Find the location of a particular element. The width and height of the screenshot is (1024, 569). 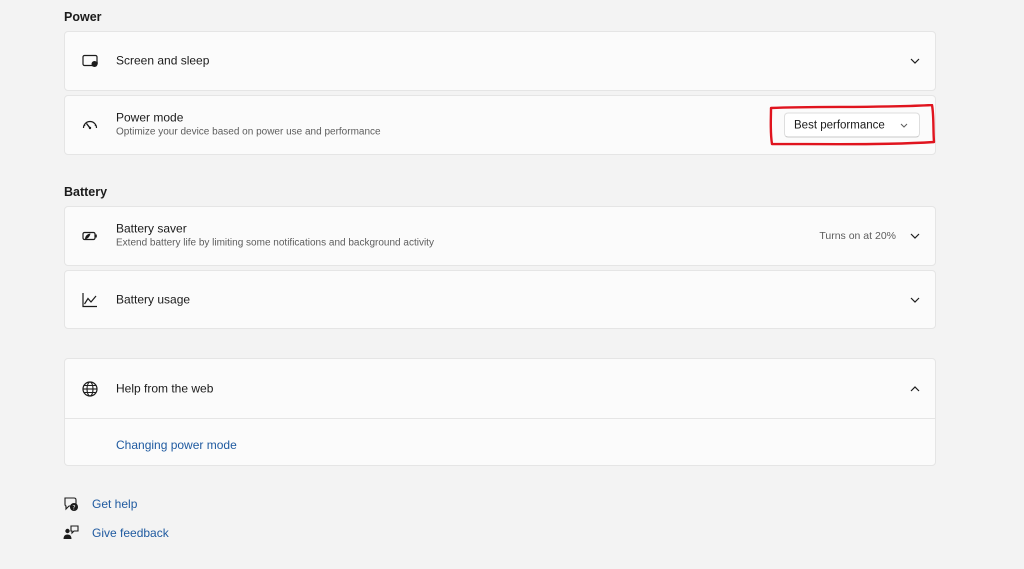

screen-sleep-icon is located at coordinates (90, 61).